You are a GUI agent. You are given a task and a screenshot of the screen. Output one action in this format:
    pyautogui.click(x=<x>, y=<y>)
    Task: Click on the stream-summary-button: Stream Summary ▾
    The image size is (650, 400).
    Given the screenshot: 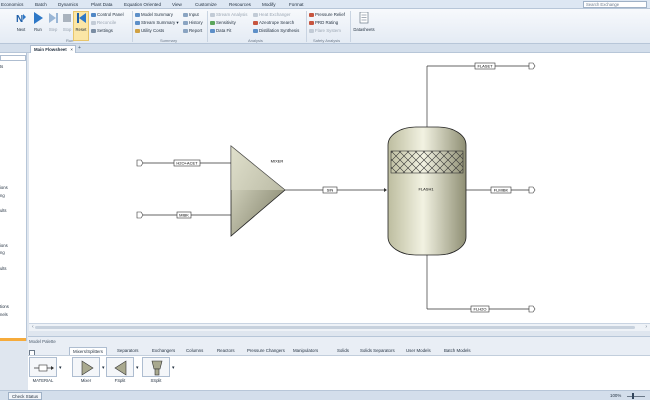 What is the action you would take?
    pyautogui.click(x=157, y=23)
    